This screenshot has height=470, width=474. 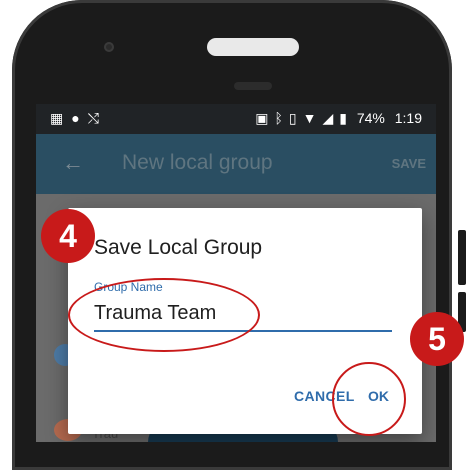 I want to click on proximity-sensor, so click(x=253, y=86).